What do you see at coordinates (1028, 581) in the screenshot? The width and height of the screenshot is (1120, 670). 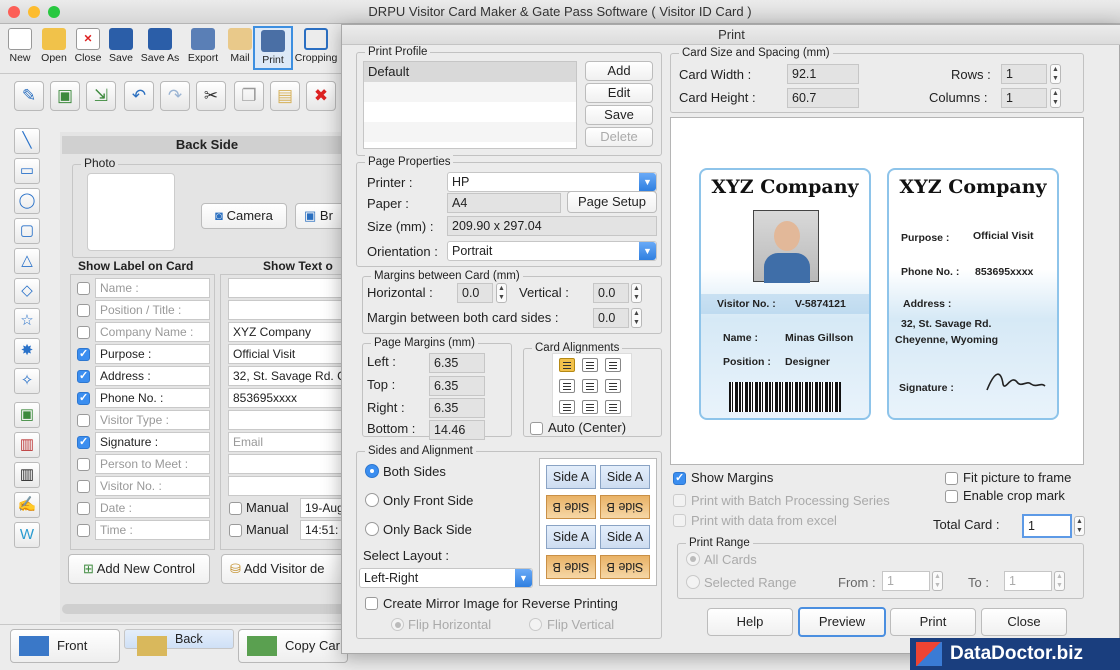 I see `to-field: 1` at bounding box center [1028, 581].